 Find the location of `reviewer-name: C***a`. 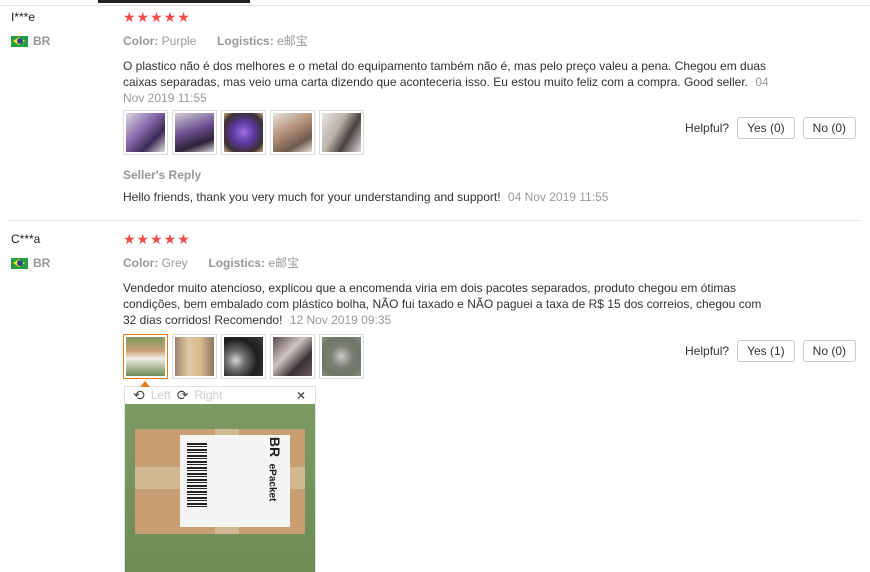

reviewer-name: C***a is located at coordinates (26, 239).